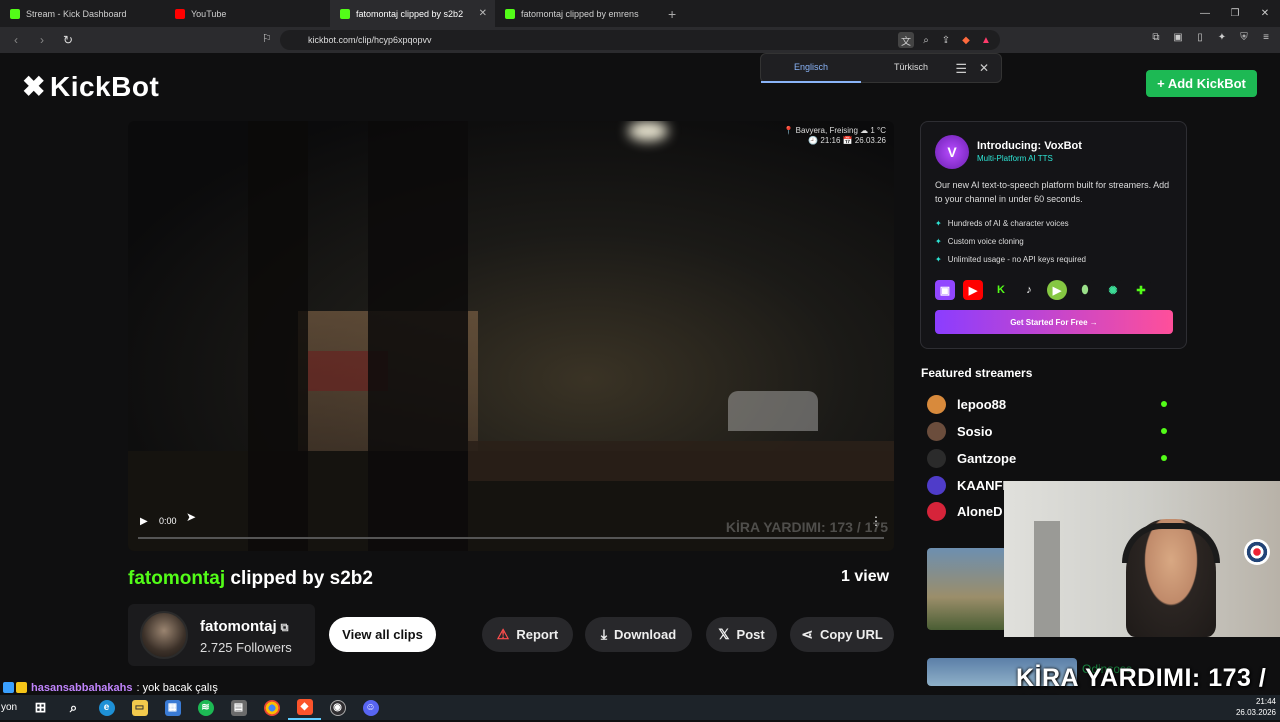 Image resolution: width=1280 pixels, height=722 pixels. What do you see at coordinates (42, 40) in the screenshot?
I see `forward-icon: ›` at bounding box center [42, 40].